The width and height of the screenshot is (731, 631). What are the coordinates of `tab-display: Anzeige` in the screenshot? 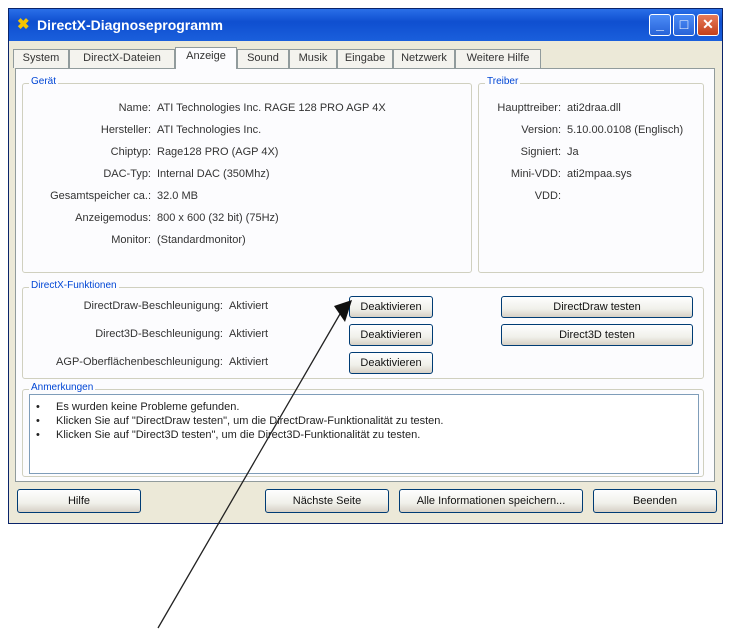 It's located at (206, 58).